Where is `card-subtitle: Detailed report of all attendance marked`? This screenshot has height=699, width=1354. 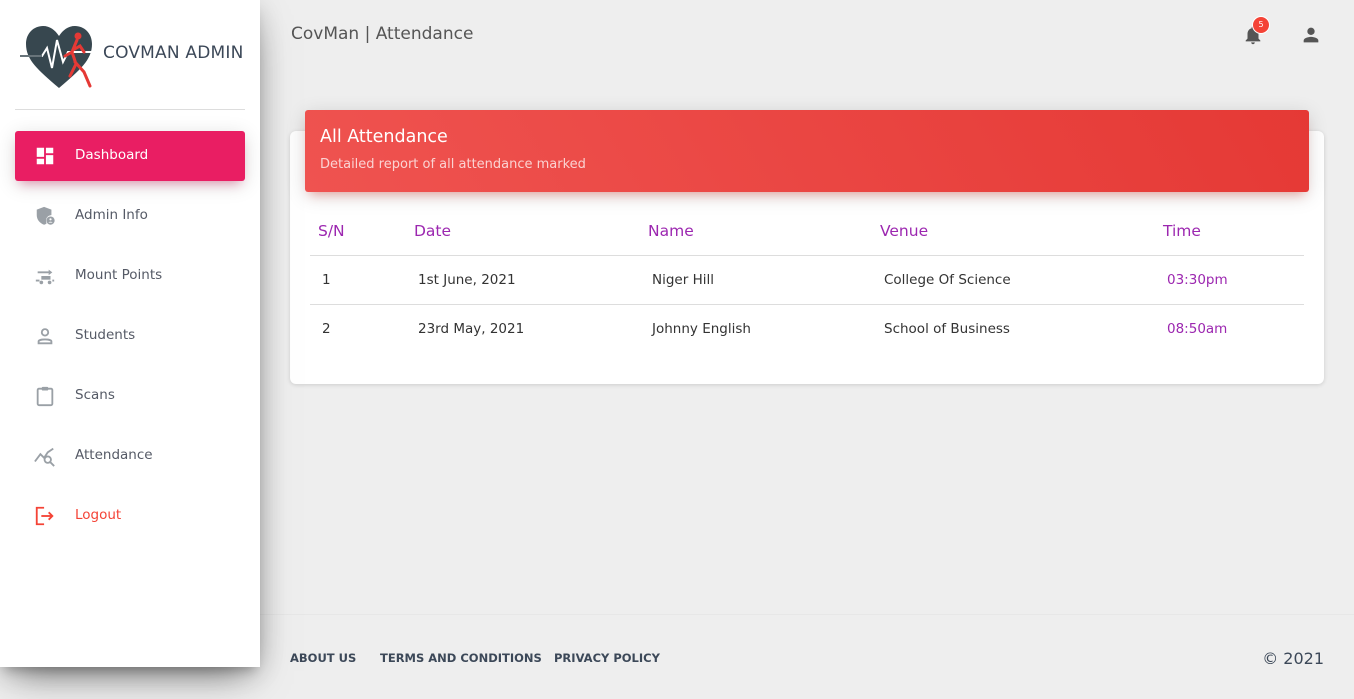 card-subtitle: Detailed report of all attendance marked is located at coordinates (453, 164).